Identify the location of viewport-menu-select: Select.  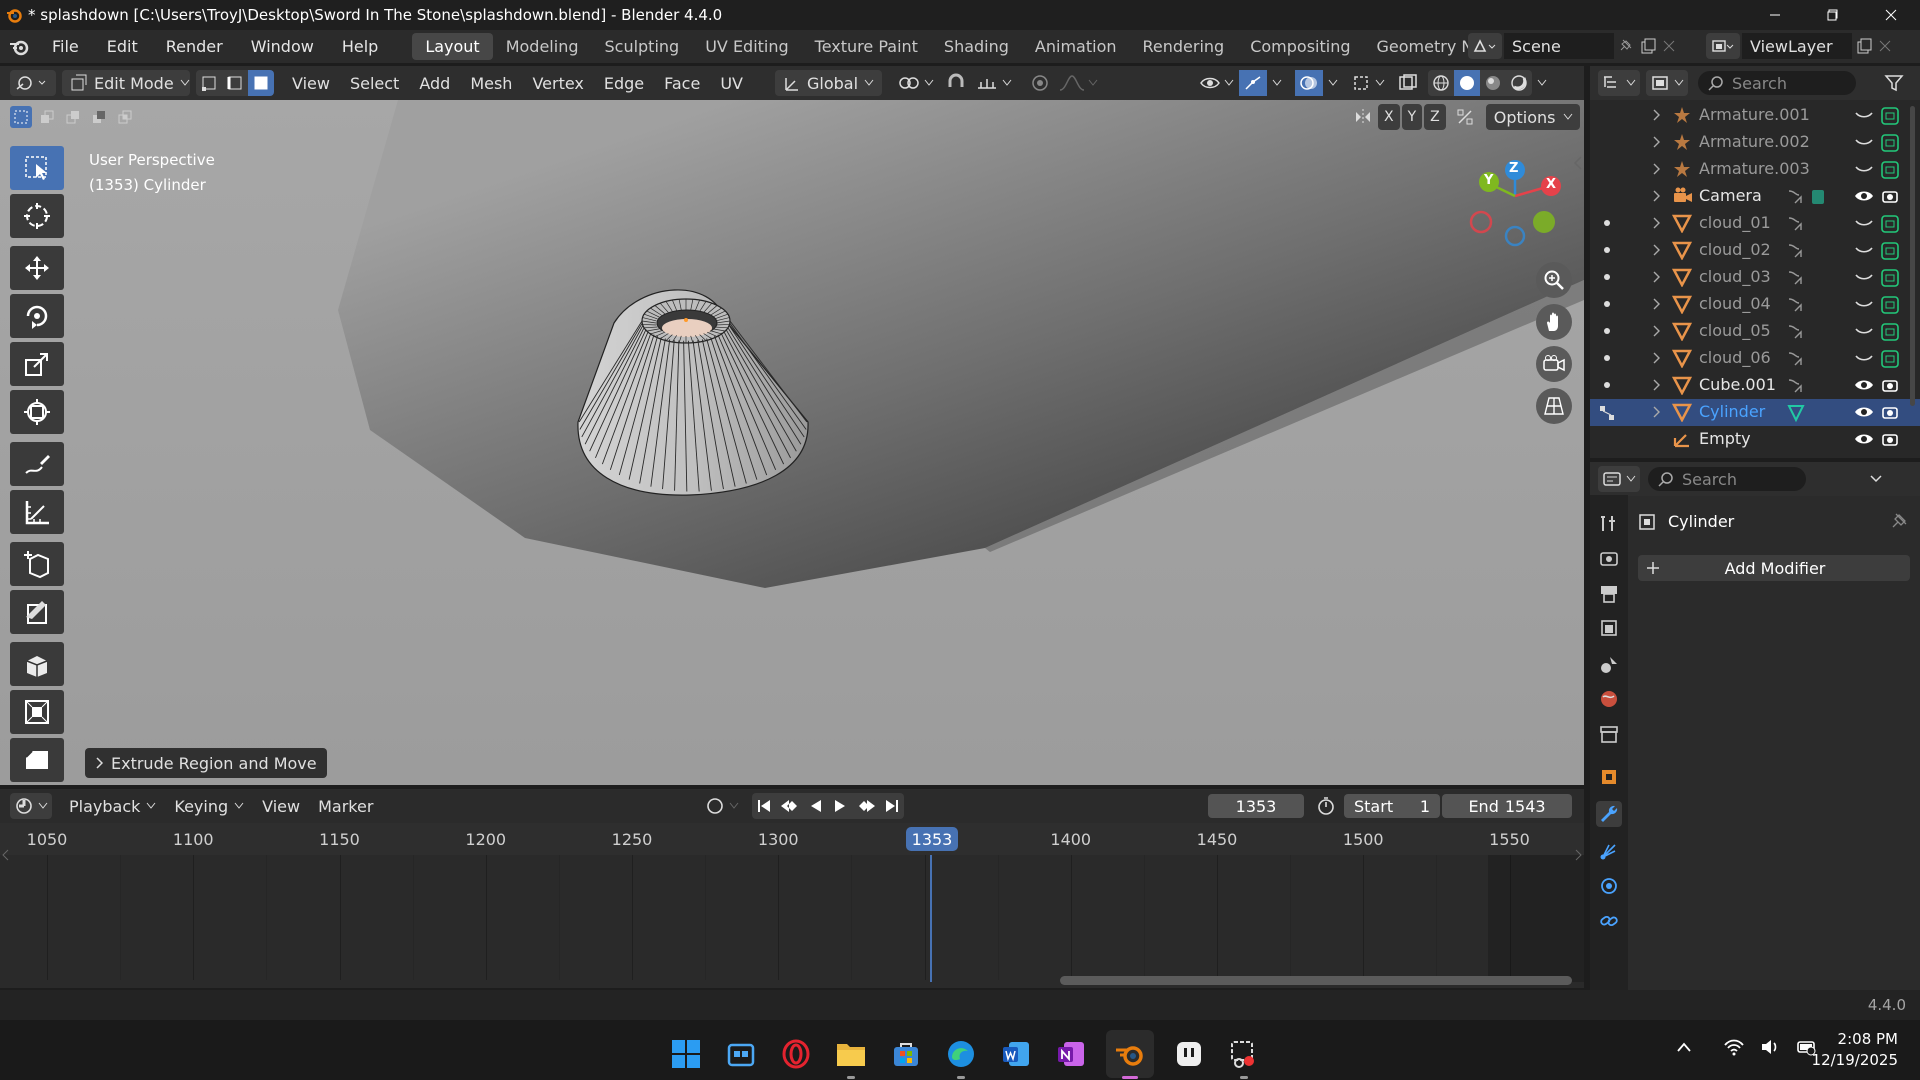
(374, 83).